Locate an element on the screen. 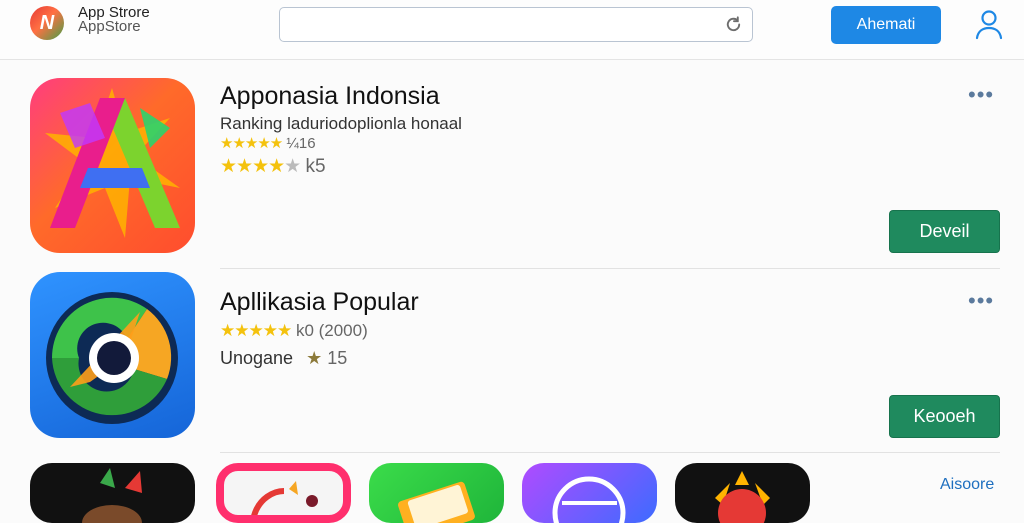  app-icon-green is located at coordinates (436, 493).